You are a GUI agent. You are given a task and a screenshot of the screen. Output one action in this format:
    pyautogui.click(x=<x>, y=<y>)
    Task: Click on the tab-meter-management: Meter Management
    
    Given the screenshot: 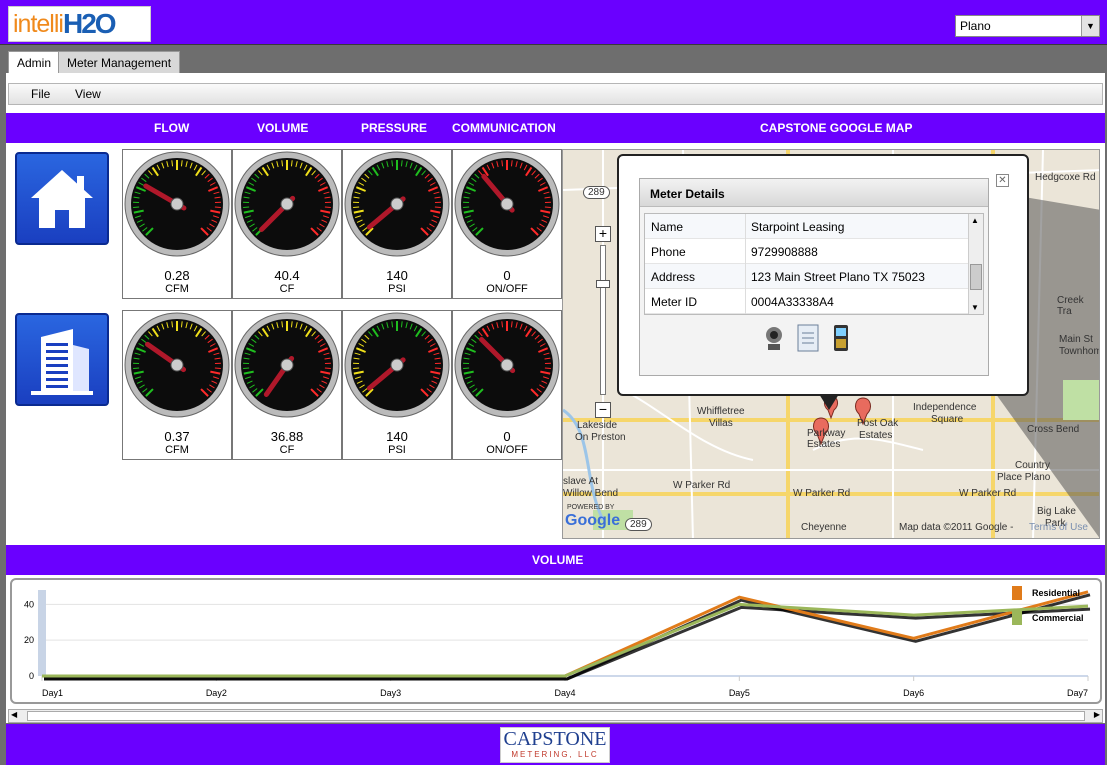 What is the action you would take?
    pyautogui.click(x=119, y=62)
    